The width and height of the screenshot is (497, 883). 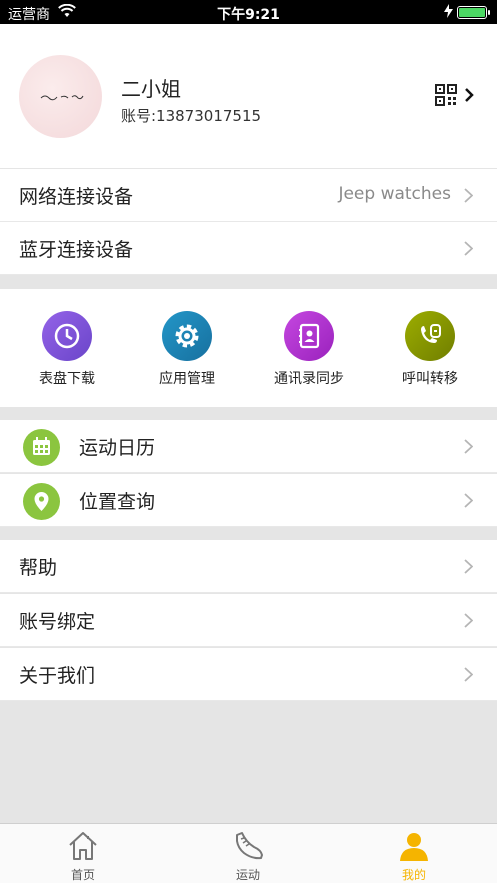 I want to click on person-icon, so click(x=414, y=847).